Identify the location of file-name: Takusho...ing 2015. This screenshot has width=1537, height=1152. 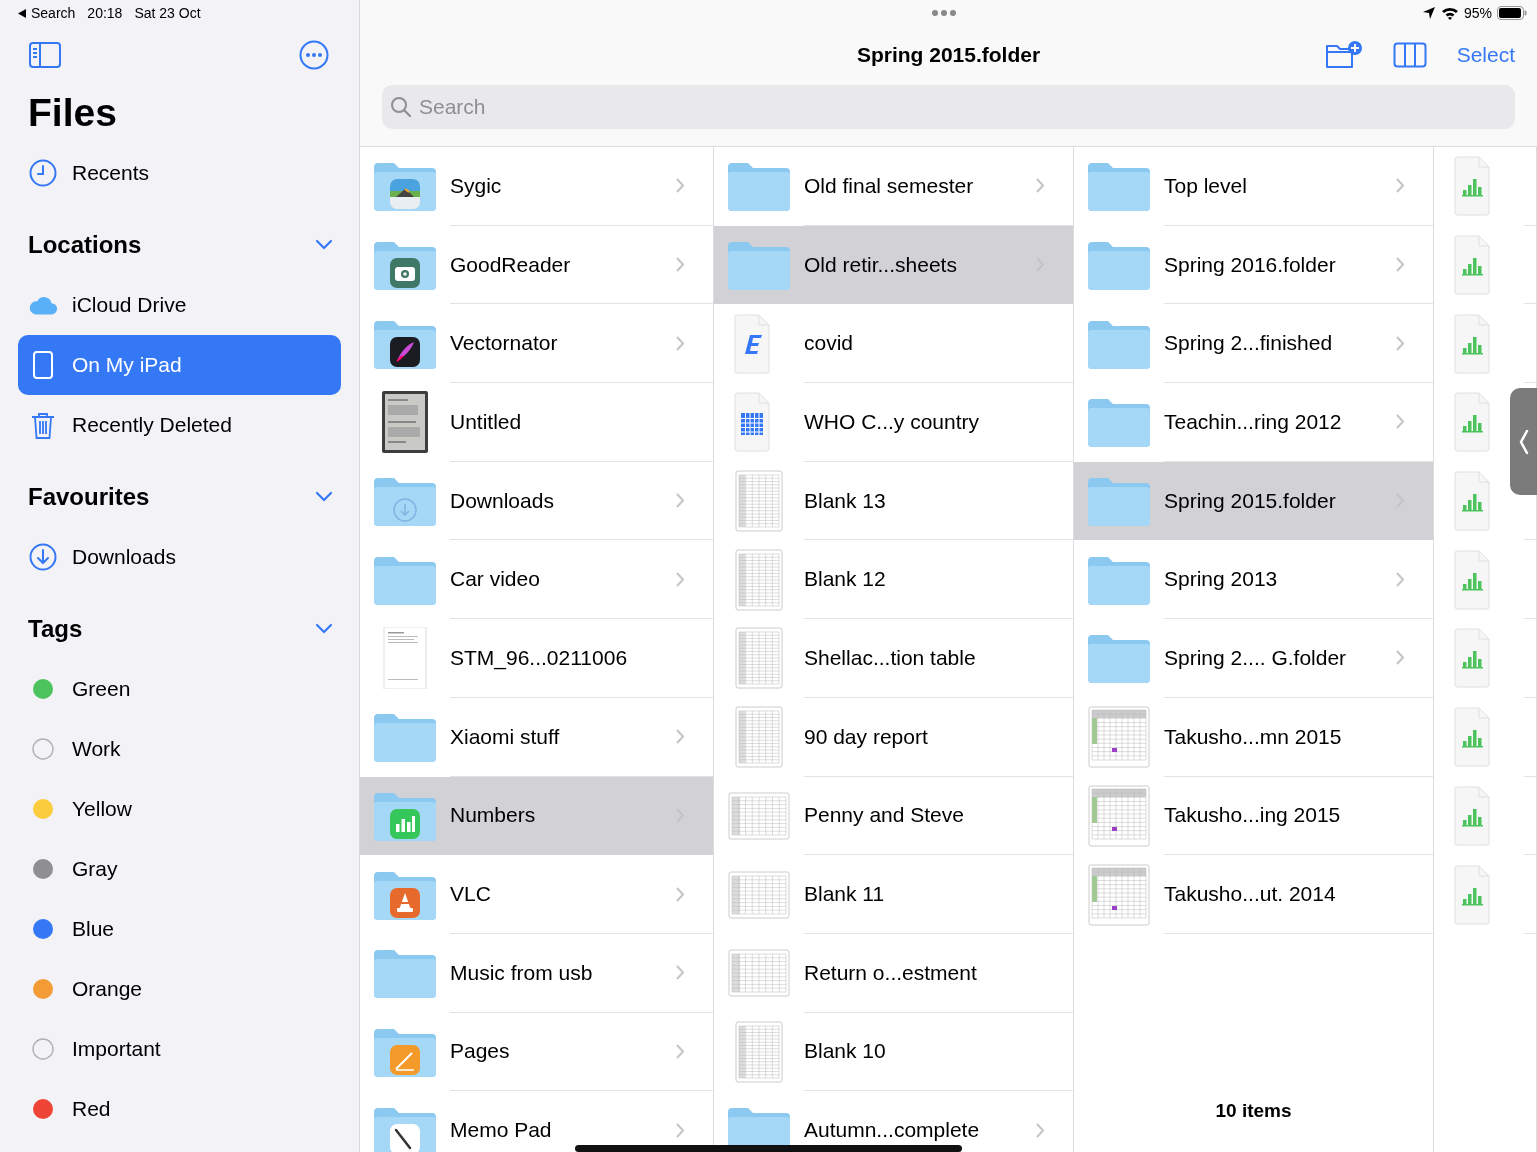
(1252, 815).